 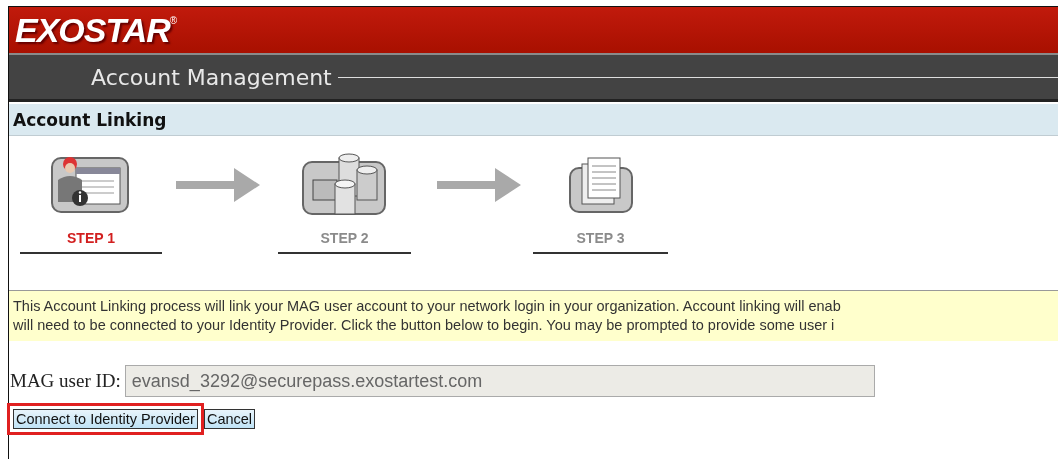 What do you see at coordinates (91, 185) in the screenshot?
I see `person-screen-icon` at bounding box center [91, 185].